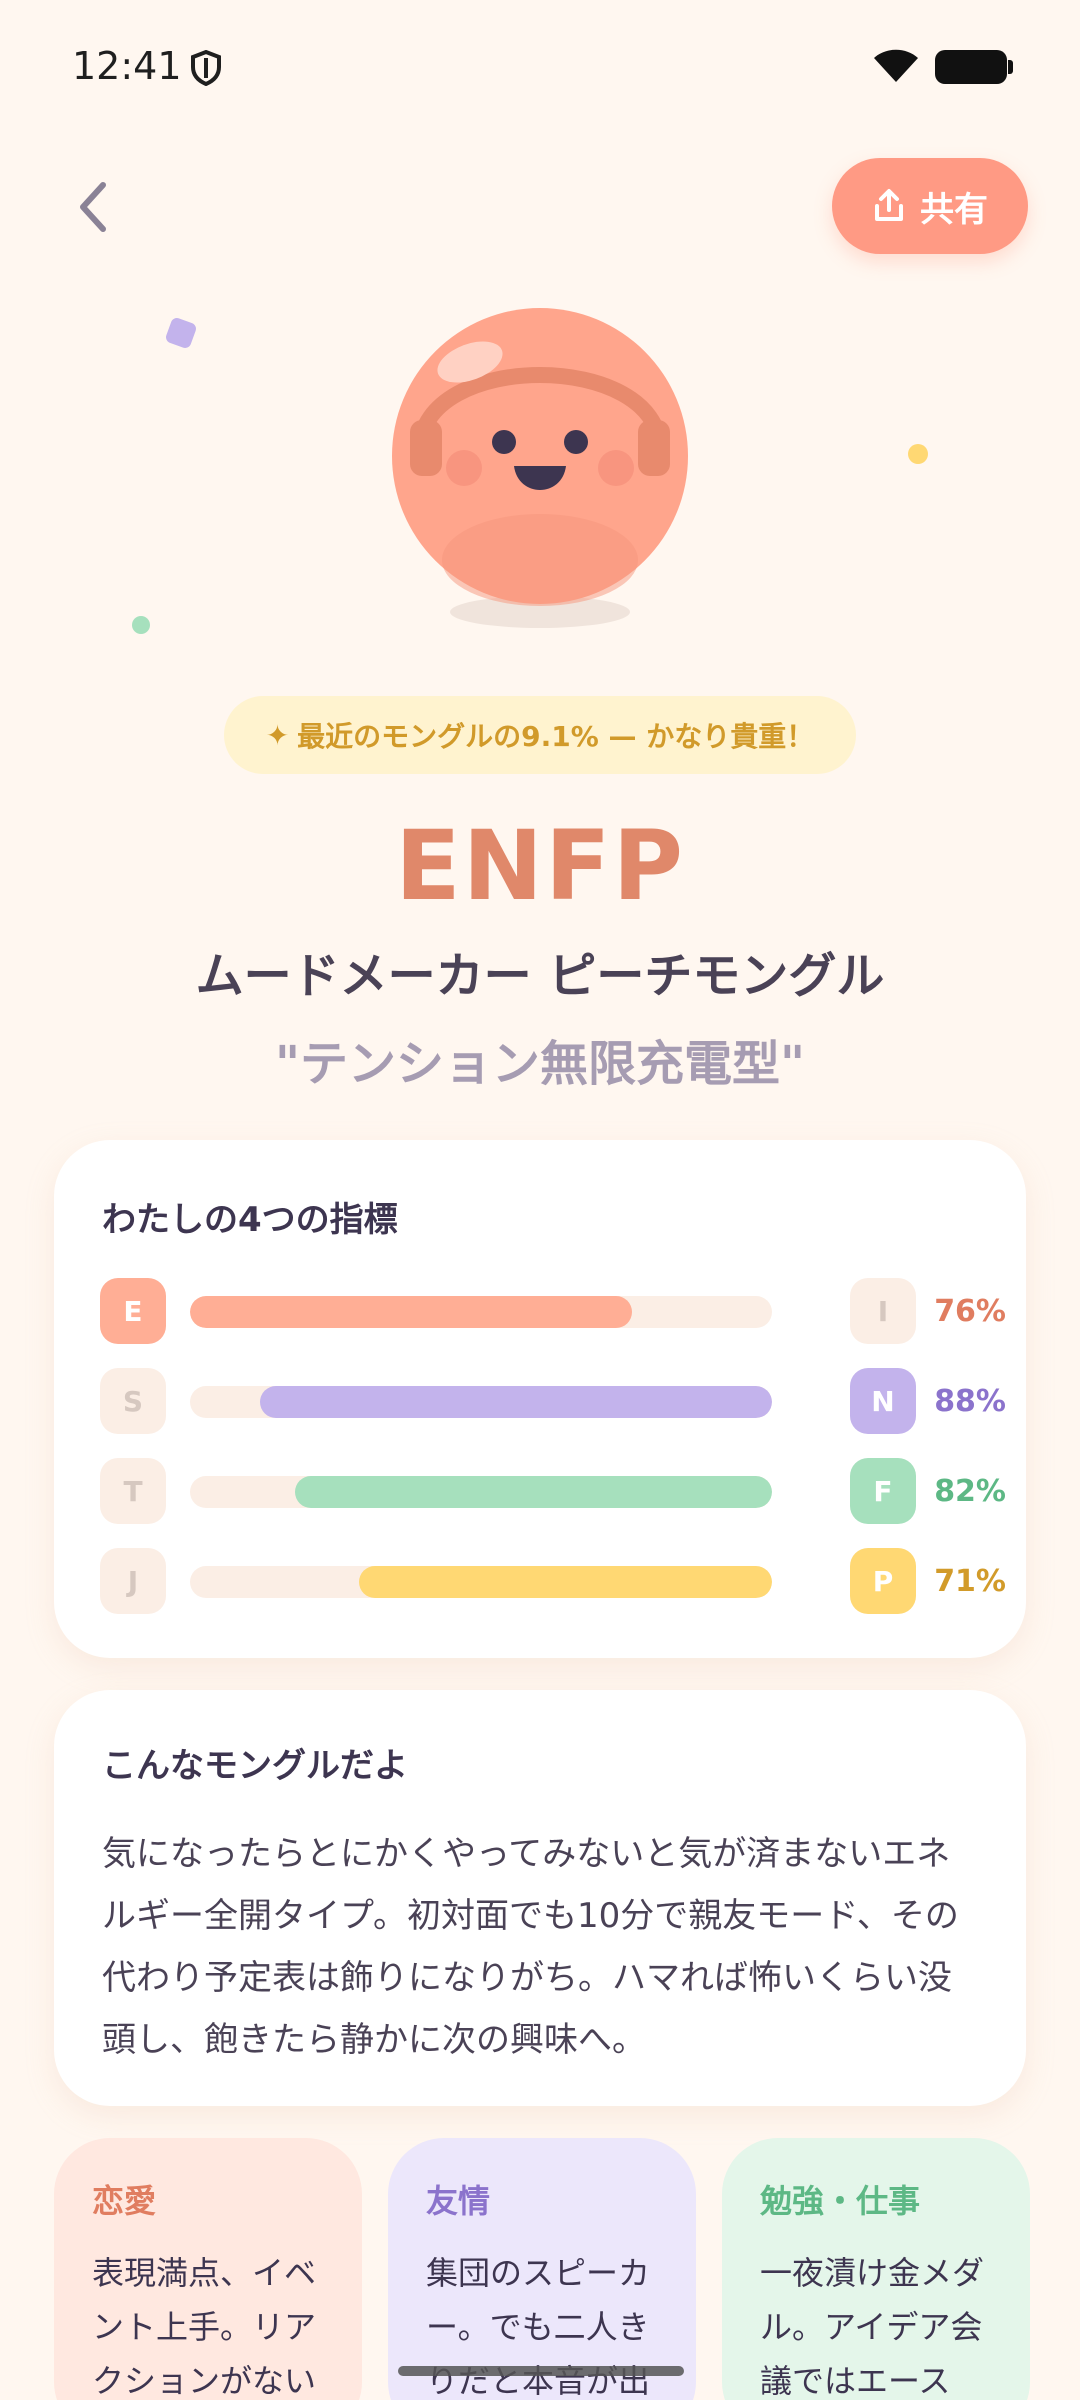 Image resolution: width=1080 pixels, height=2400 pixels. I want to click on category-line: 一夜漬け金メダ, so click(872, 2273).